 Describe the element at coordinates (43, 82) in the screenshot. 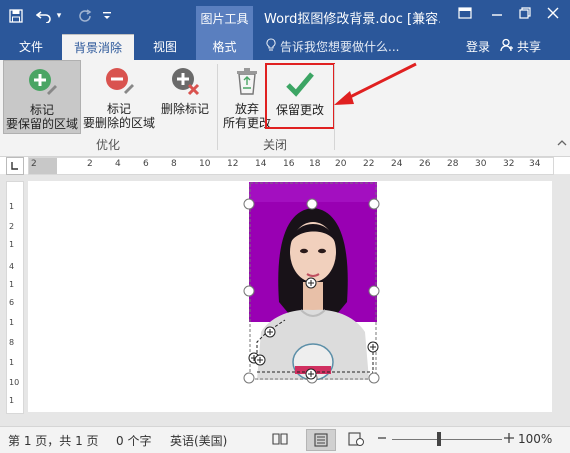

I see `plus-pencil-icon` at that location.